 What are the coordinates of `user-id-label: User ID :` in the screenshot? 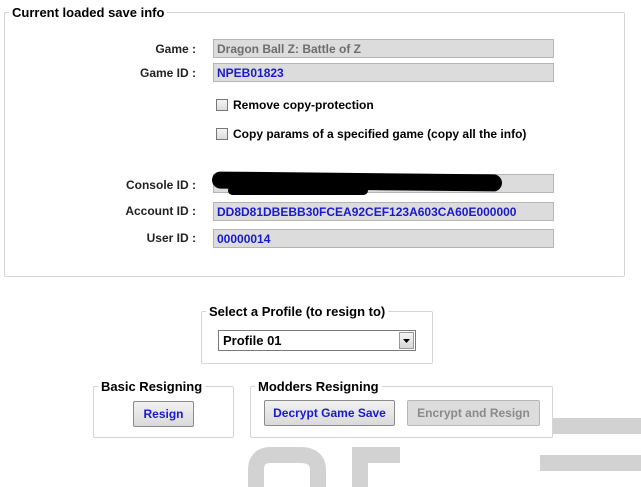 It's located at (171, 238).